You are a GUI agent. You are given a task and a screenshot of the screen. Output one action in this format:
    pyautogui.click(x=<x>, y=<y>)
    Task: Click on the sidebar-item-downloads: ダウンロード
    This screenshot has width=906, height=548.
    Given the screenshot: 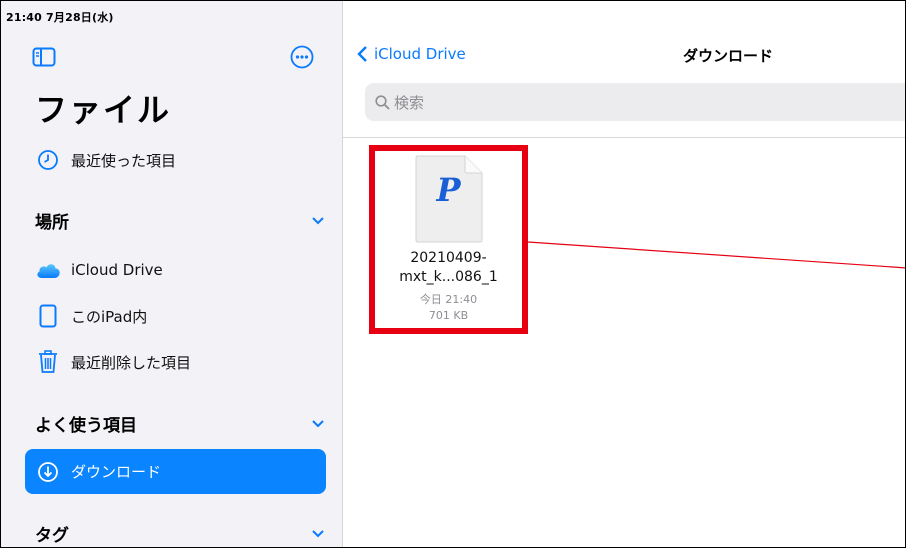 What is the action you would take?
    pyautogui.click(x=175, y=471)
    